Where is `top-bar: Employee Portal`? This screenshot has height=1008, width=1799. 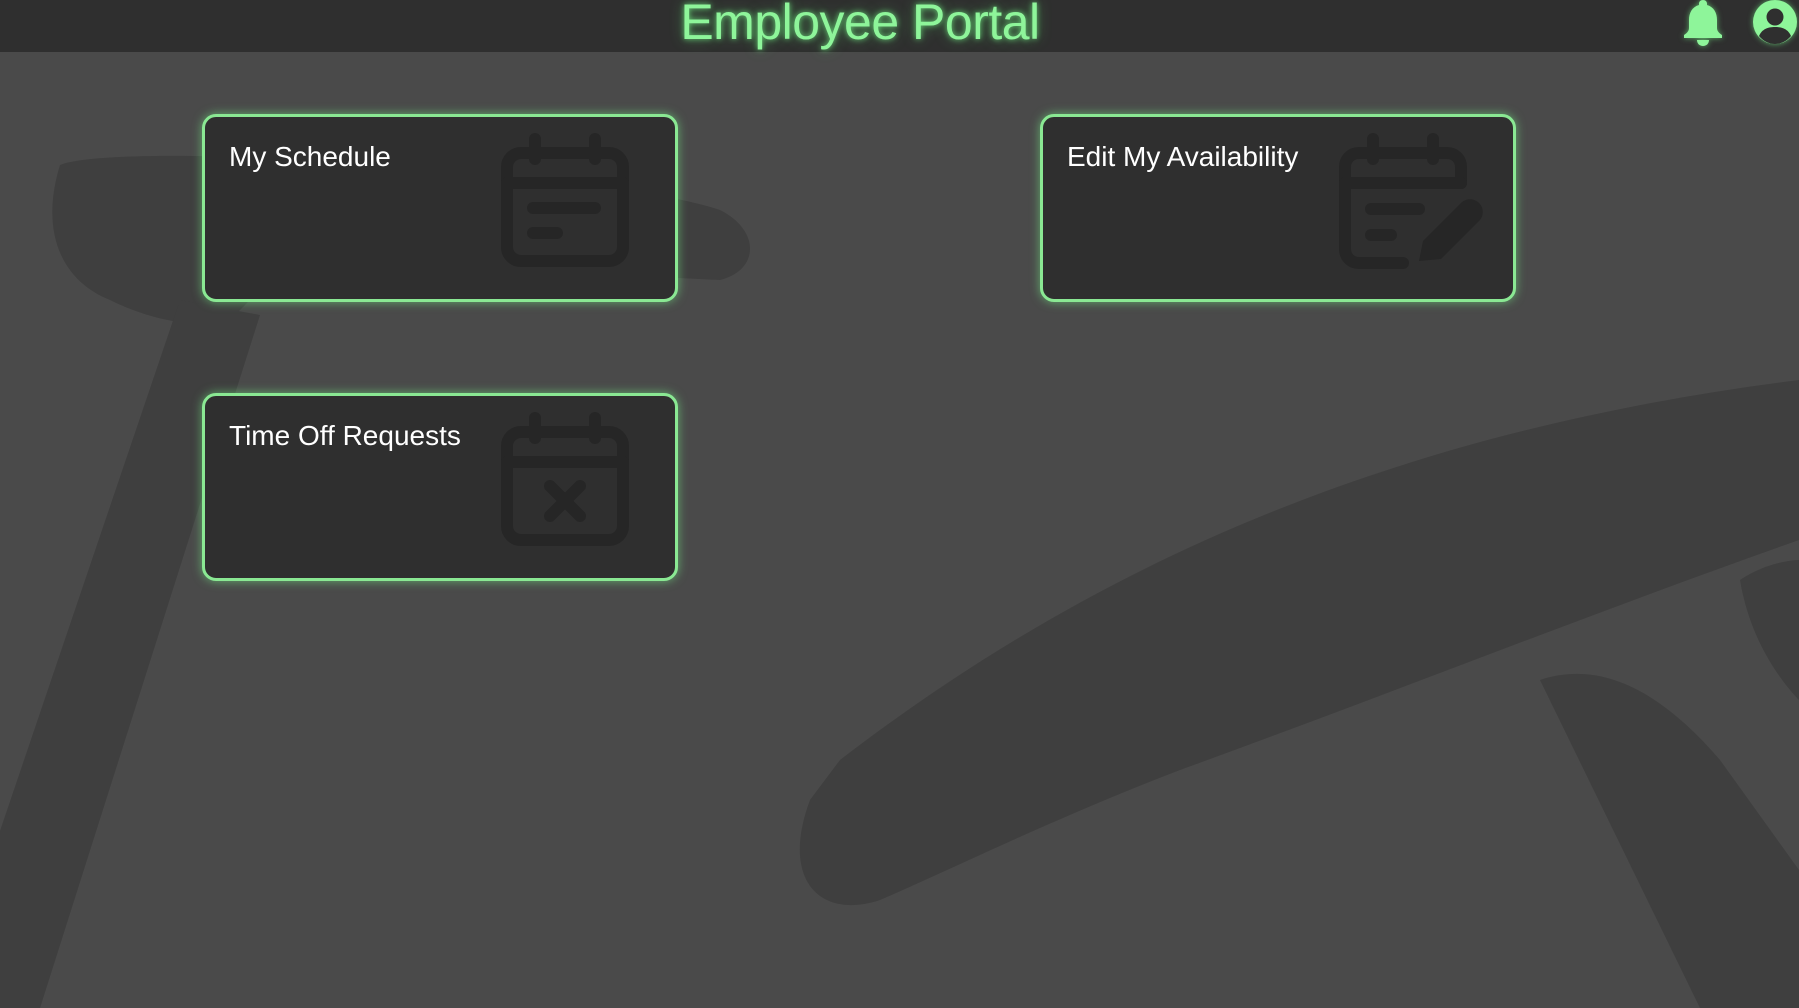 top-bar: Employee Portal is located at coordinates (899, 26).